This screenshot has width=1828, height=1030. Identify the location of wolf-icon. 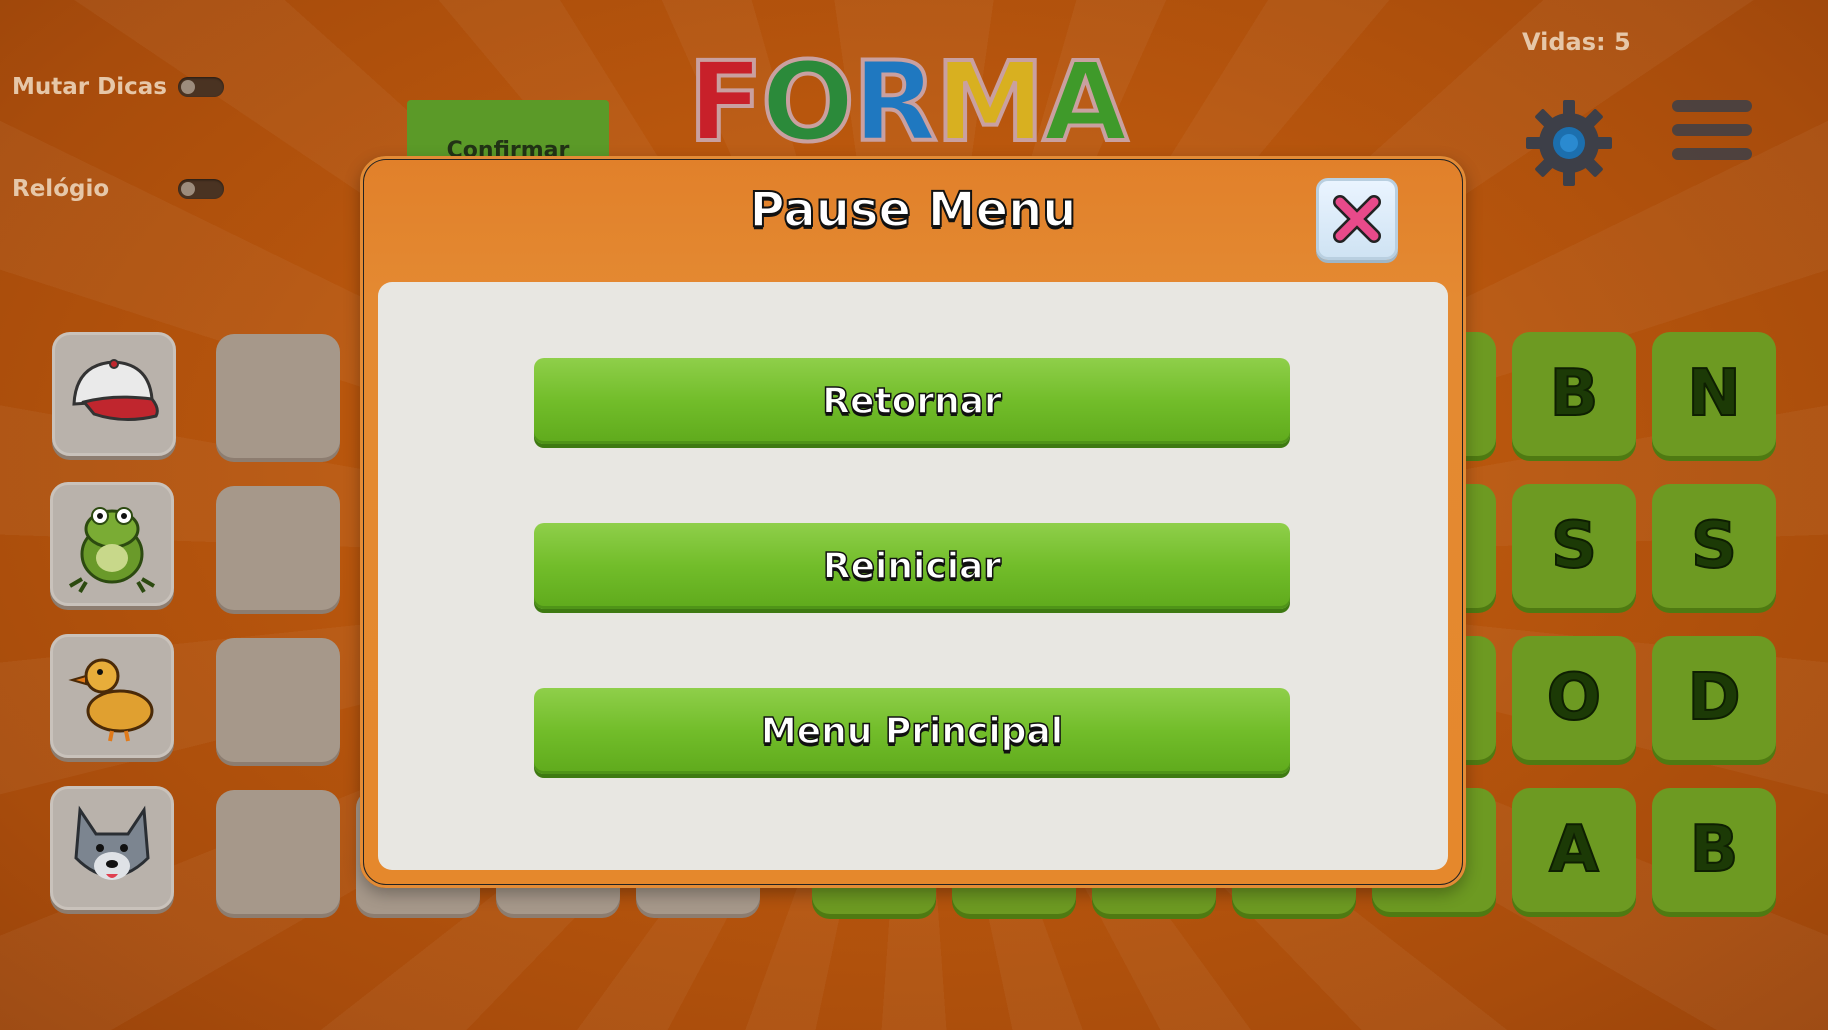
(112, 842).